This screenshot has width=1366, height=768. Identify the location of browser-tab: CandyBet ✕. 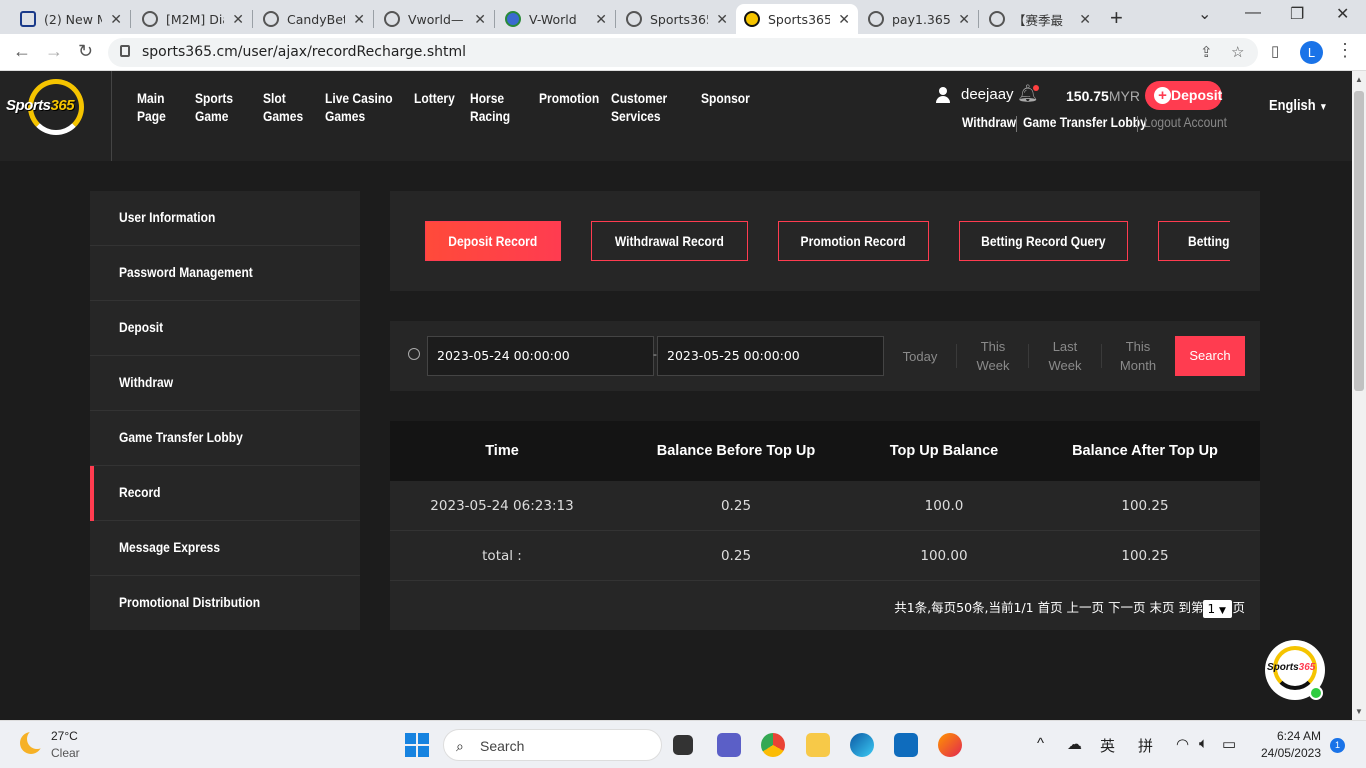
(314, 19).